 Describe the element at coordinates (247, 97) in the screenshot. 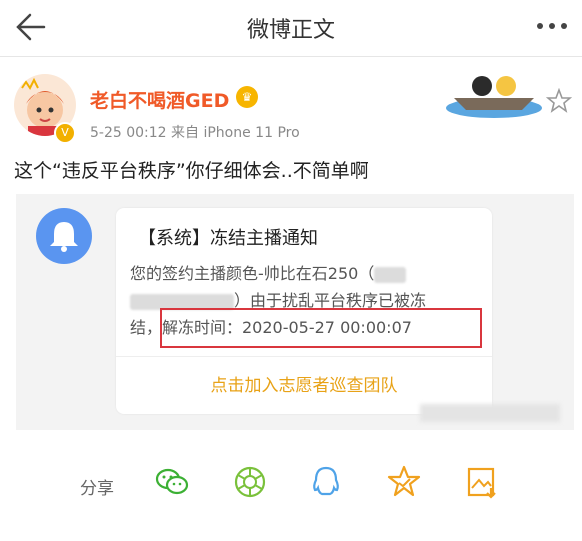

I see `member-crown-icon: ♛` at that location.